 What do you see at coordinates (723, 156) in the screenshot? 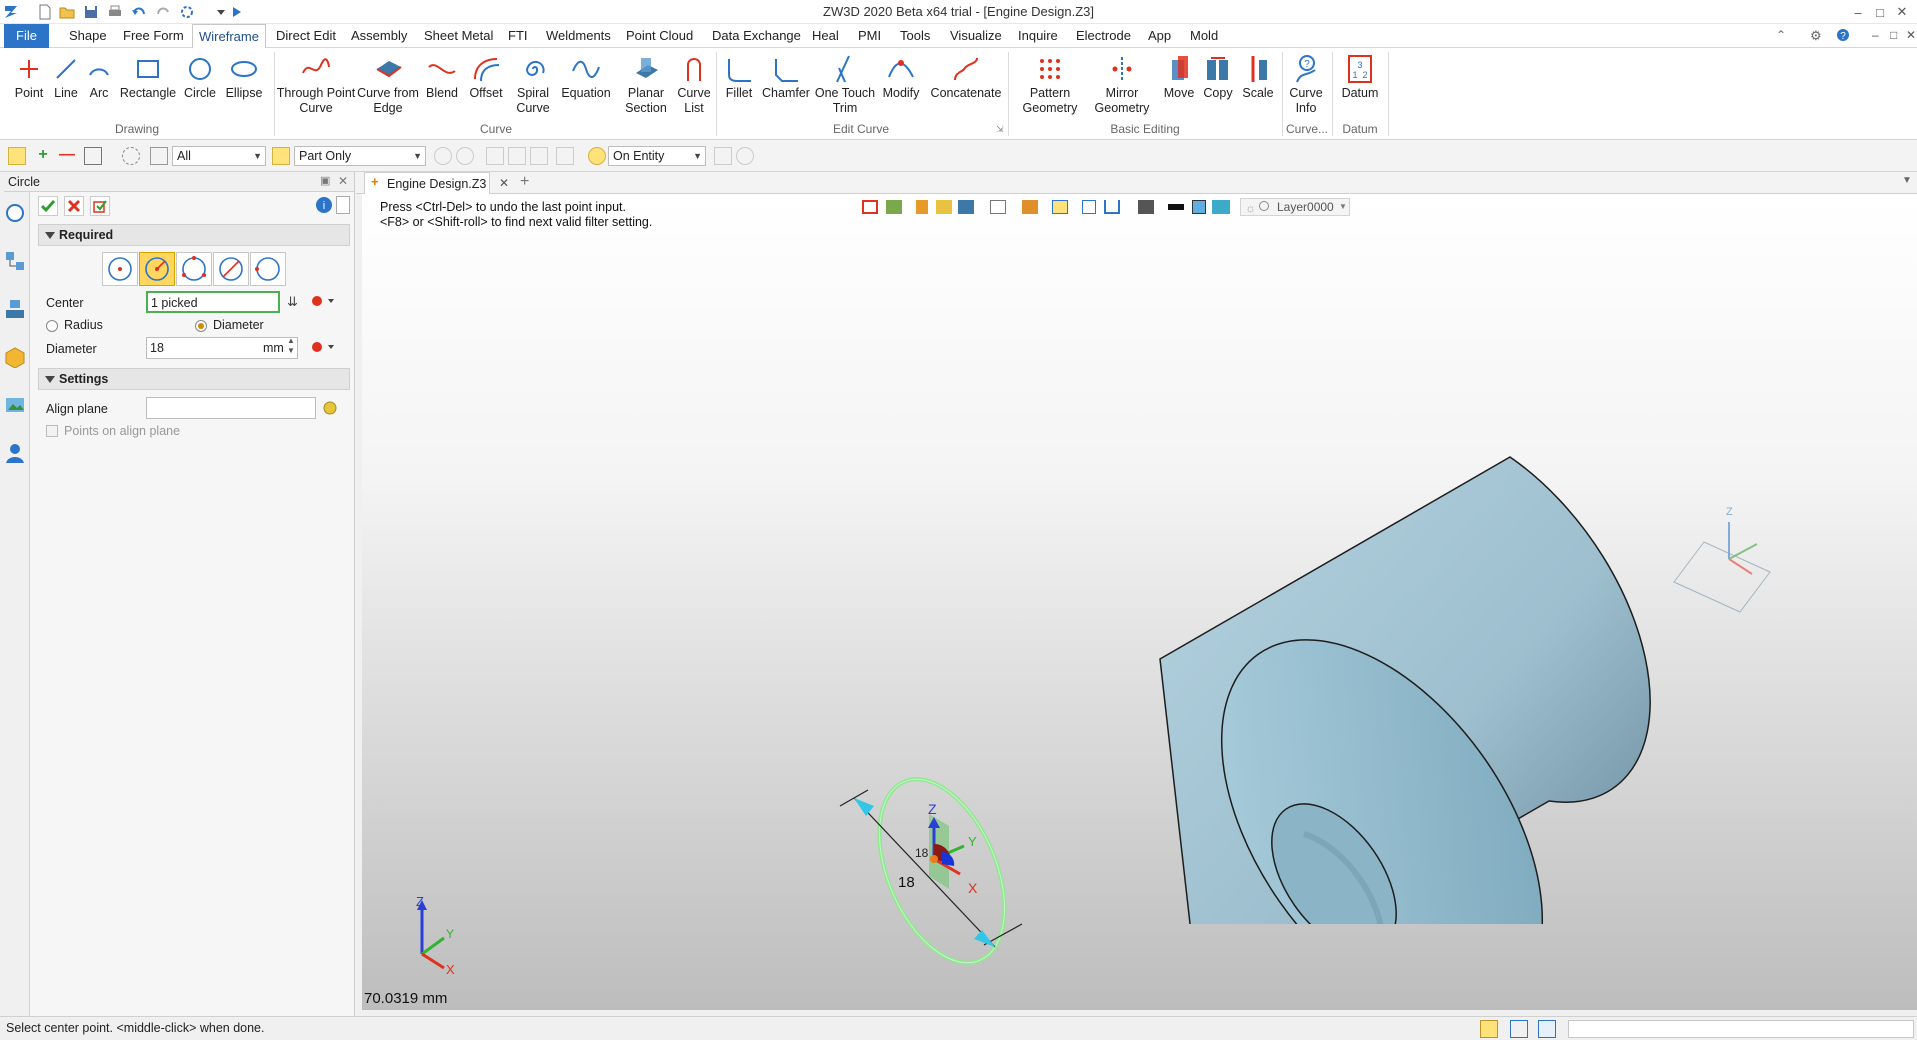
I see `snap-extra-icon` at bounding box center [723, 156].